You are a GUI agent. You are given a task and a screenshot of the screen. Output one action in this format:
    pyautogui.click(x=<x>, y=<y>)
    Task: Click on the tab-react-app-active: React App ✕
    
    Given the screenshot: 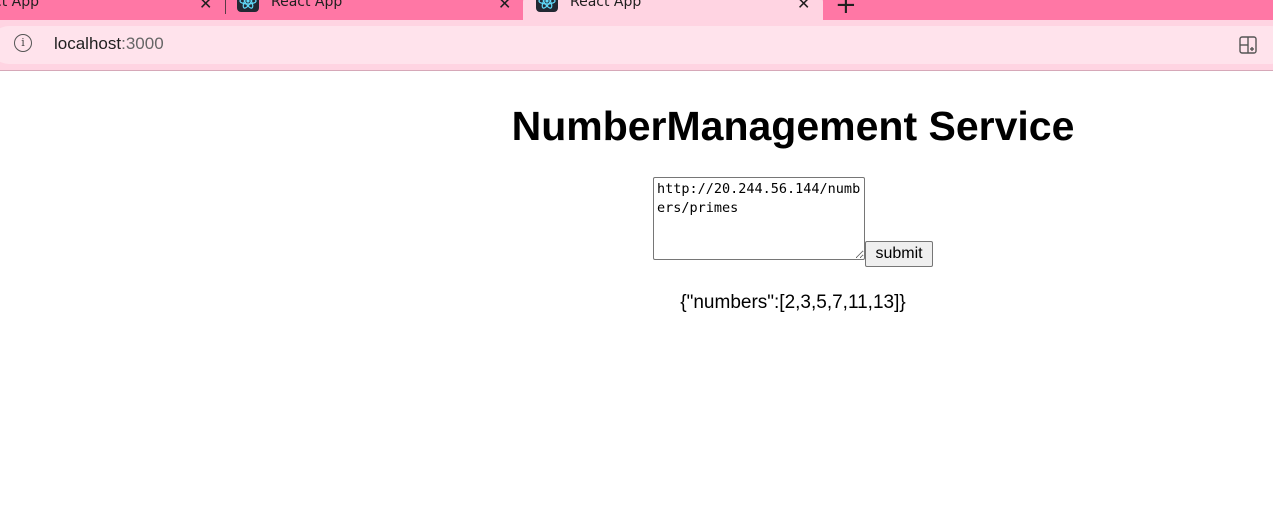 What is the action you would take?
    pyautogui.click(x=673, y=10)
    